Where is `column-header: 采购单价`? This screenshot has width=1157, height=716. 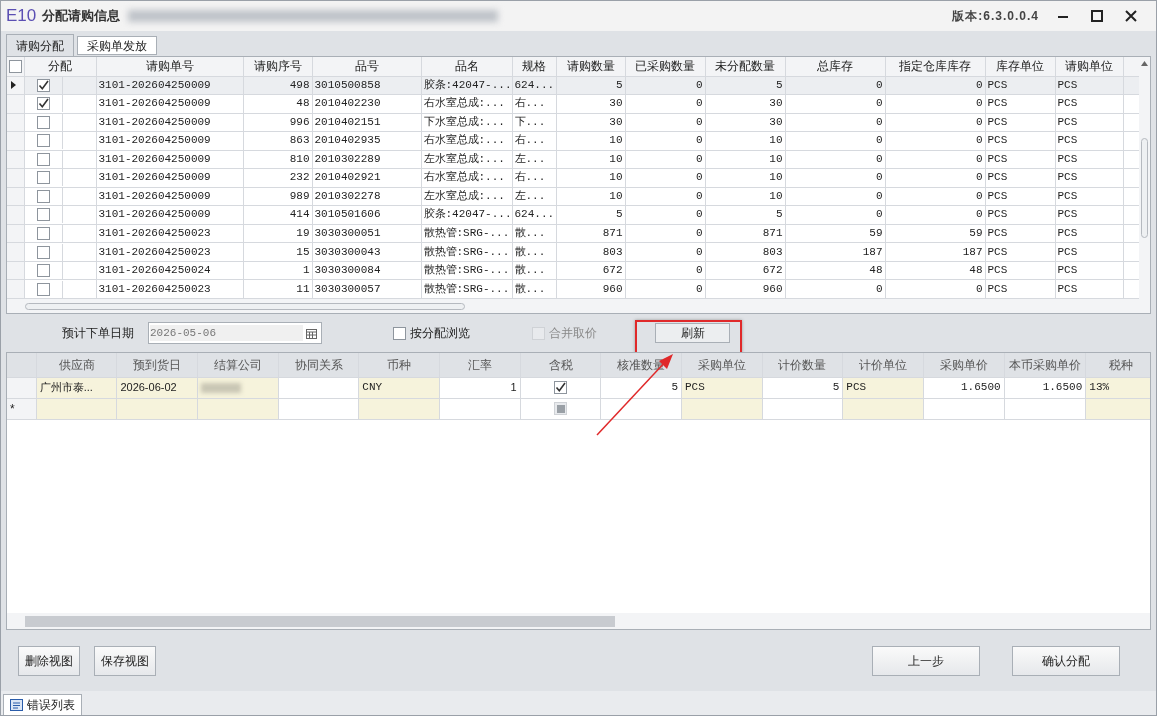 column-header: 采购单价 is located at coordinates (964, 365).